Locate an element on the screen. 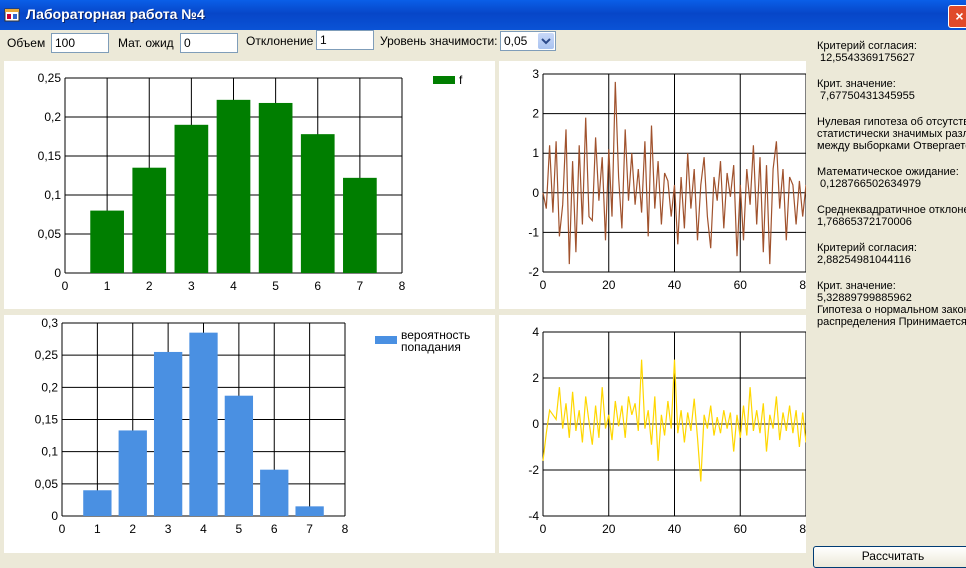 This screenshot has width=966, height=568. math-expect-value: 0,128766502634979 is located at coordinates (870, 184).